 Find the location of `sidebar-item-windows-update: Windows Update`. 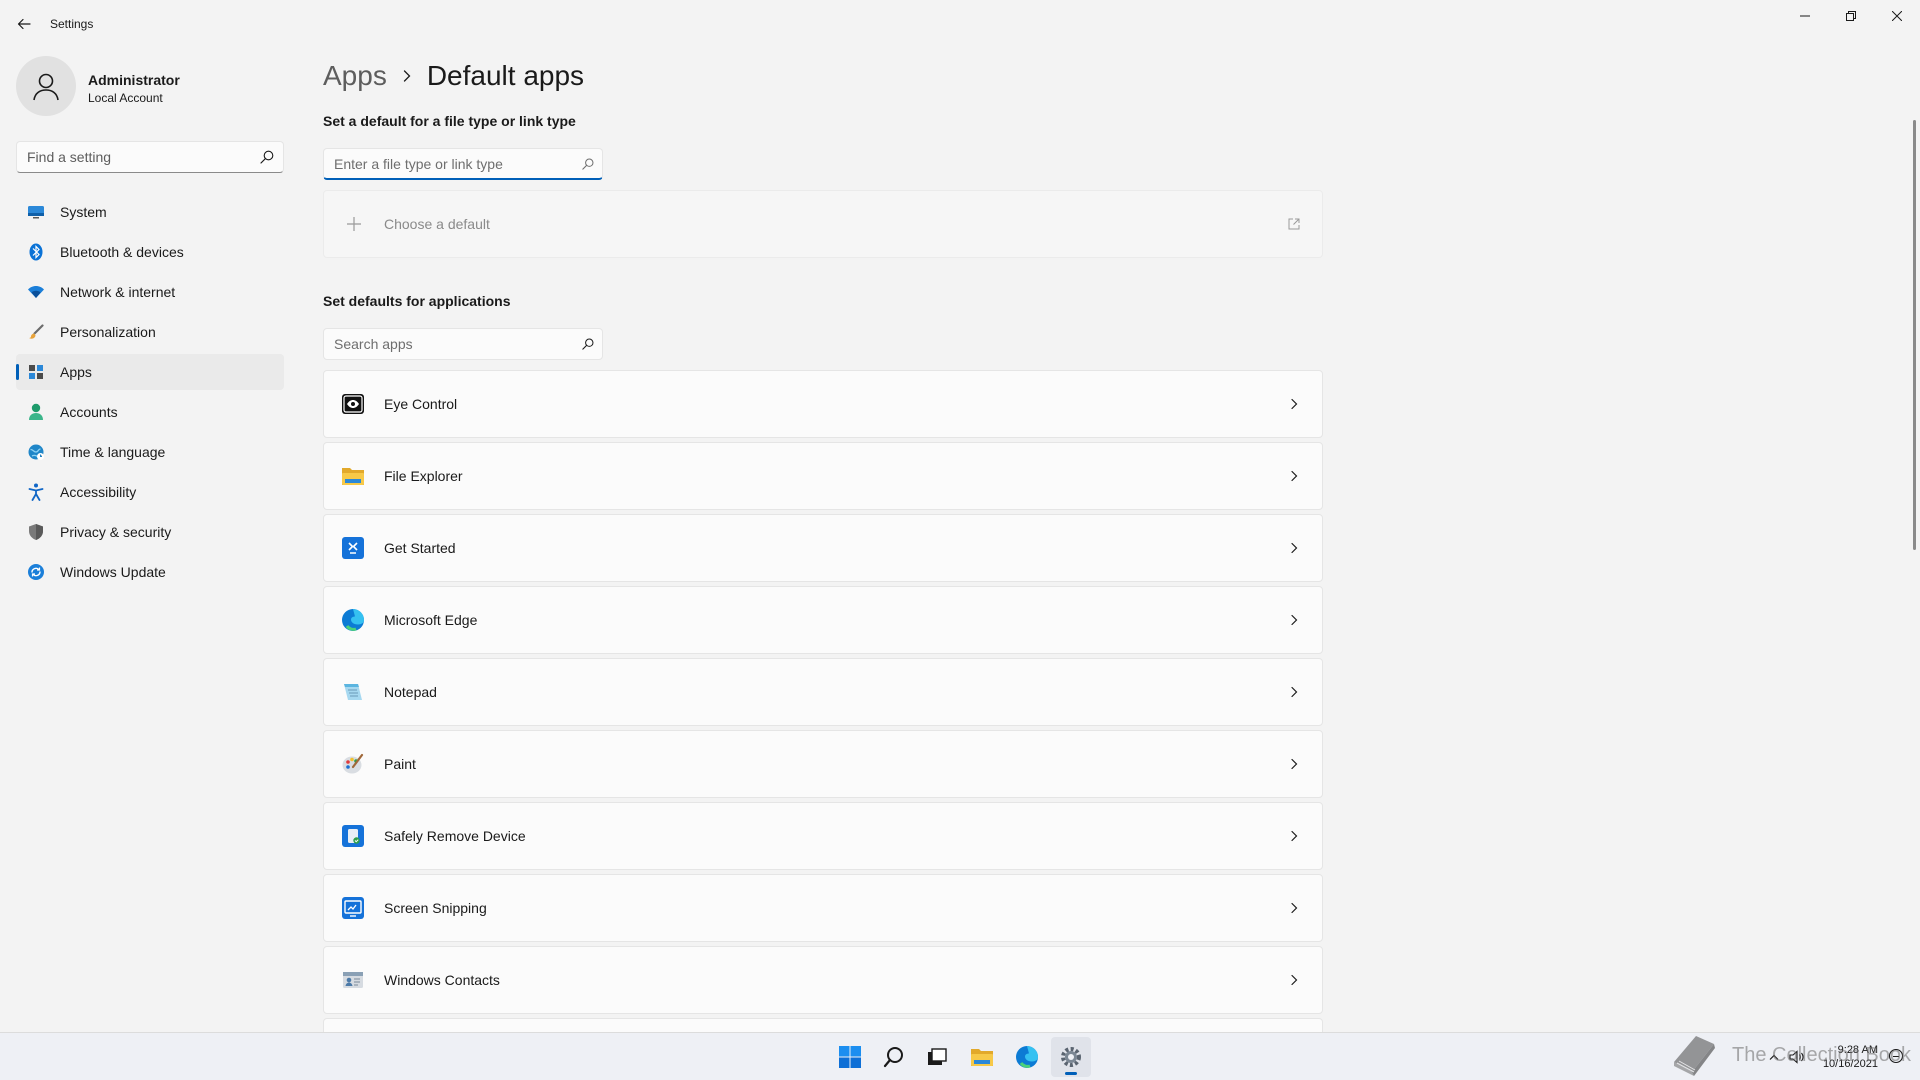

sidebar-item-windows-update: Windows Update is located at coordinates (150, 572).